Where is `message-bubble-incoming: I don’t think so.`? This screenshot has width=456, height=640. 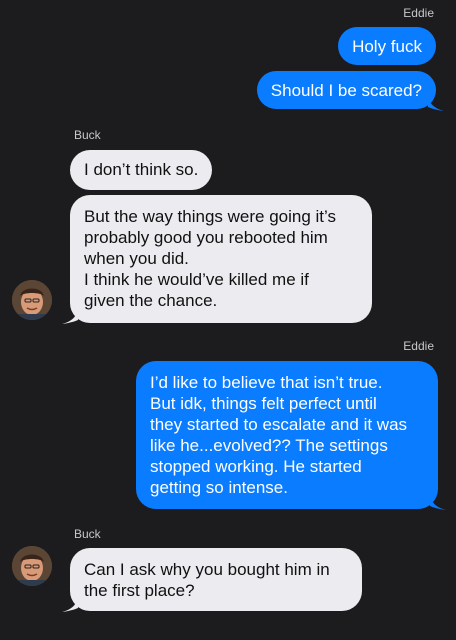
message-bubble-incoming: I don’t think so. is located at coordinates (141, 170).